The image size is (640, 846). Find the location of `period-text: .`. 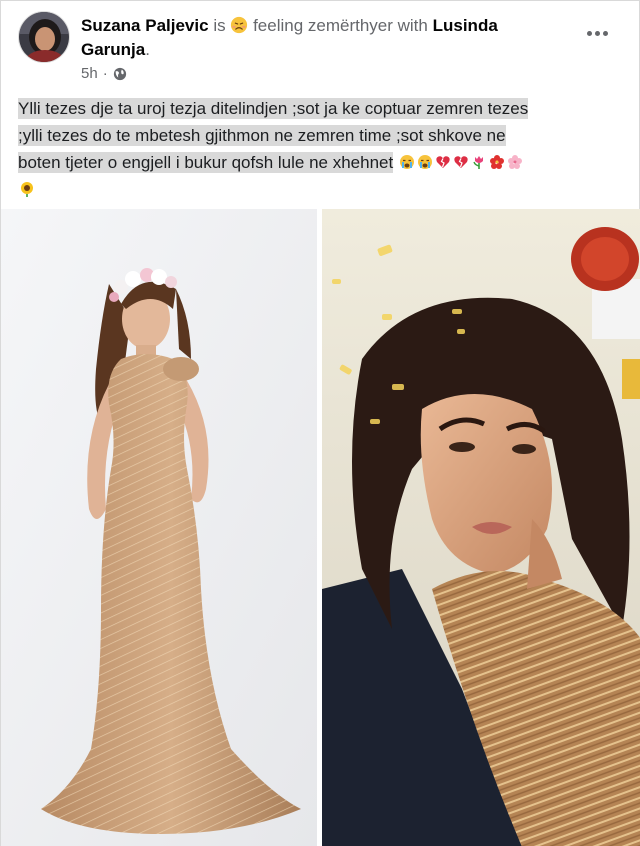

period-text: . is located at coordinates (147, 49).